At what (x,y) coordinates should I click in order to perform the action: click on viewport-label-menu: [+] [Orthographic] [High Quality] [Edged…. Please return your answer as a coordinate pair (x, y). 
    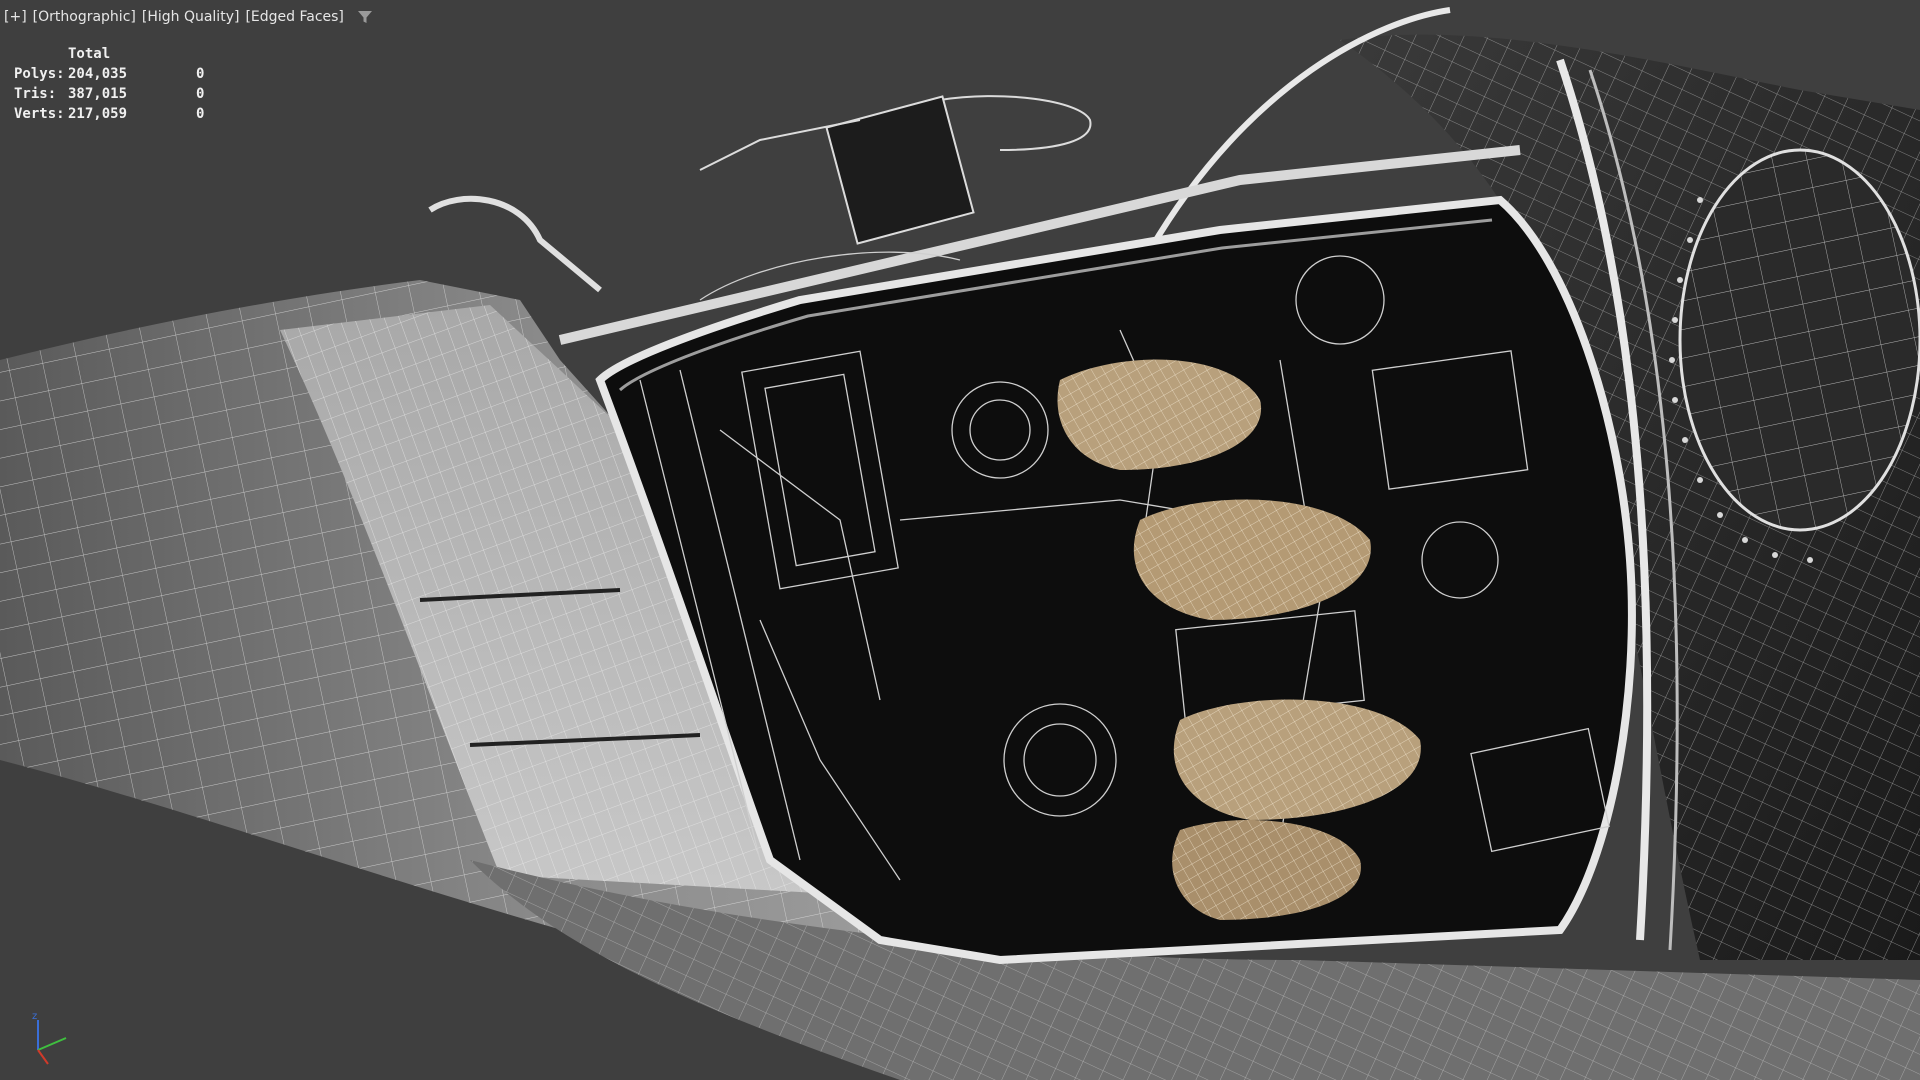
    Looking at the image, I should click on (189, 17).